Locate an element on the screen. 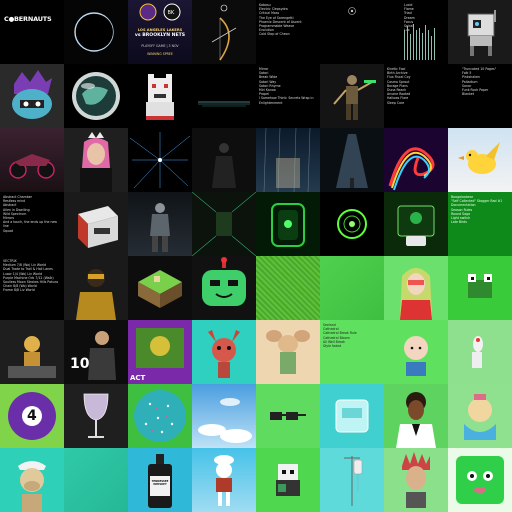  motorbike-icon is located at coordinates (32, 166).